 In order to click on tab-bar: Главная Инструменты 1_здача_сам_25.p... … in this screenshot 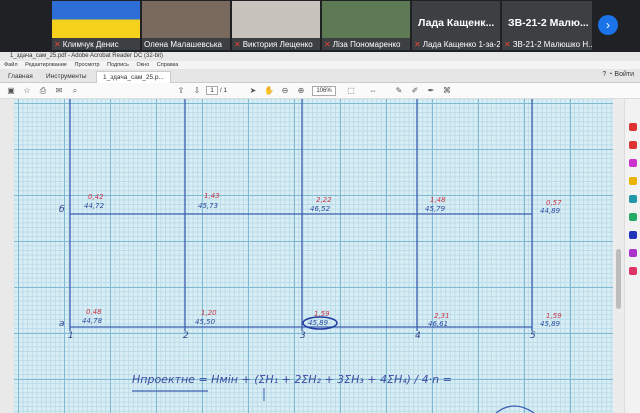, I will do `click(320, 76)`.